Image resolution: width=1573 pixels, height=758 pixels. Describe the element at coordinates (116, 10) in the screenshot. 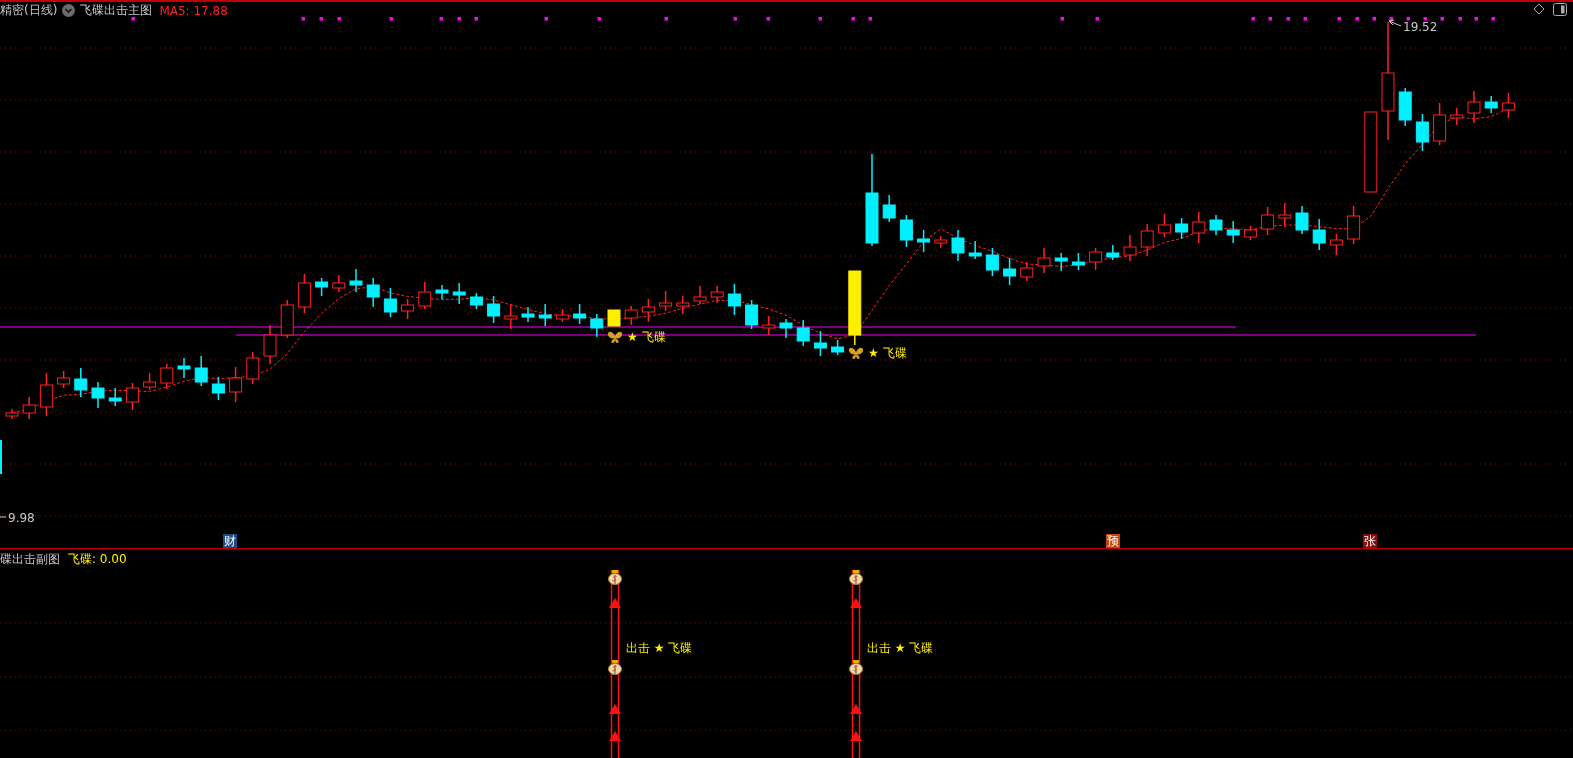

I see `indicator-name: 飞碟出击主图` at that location.